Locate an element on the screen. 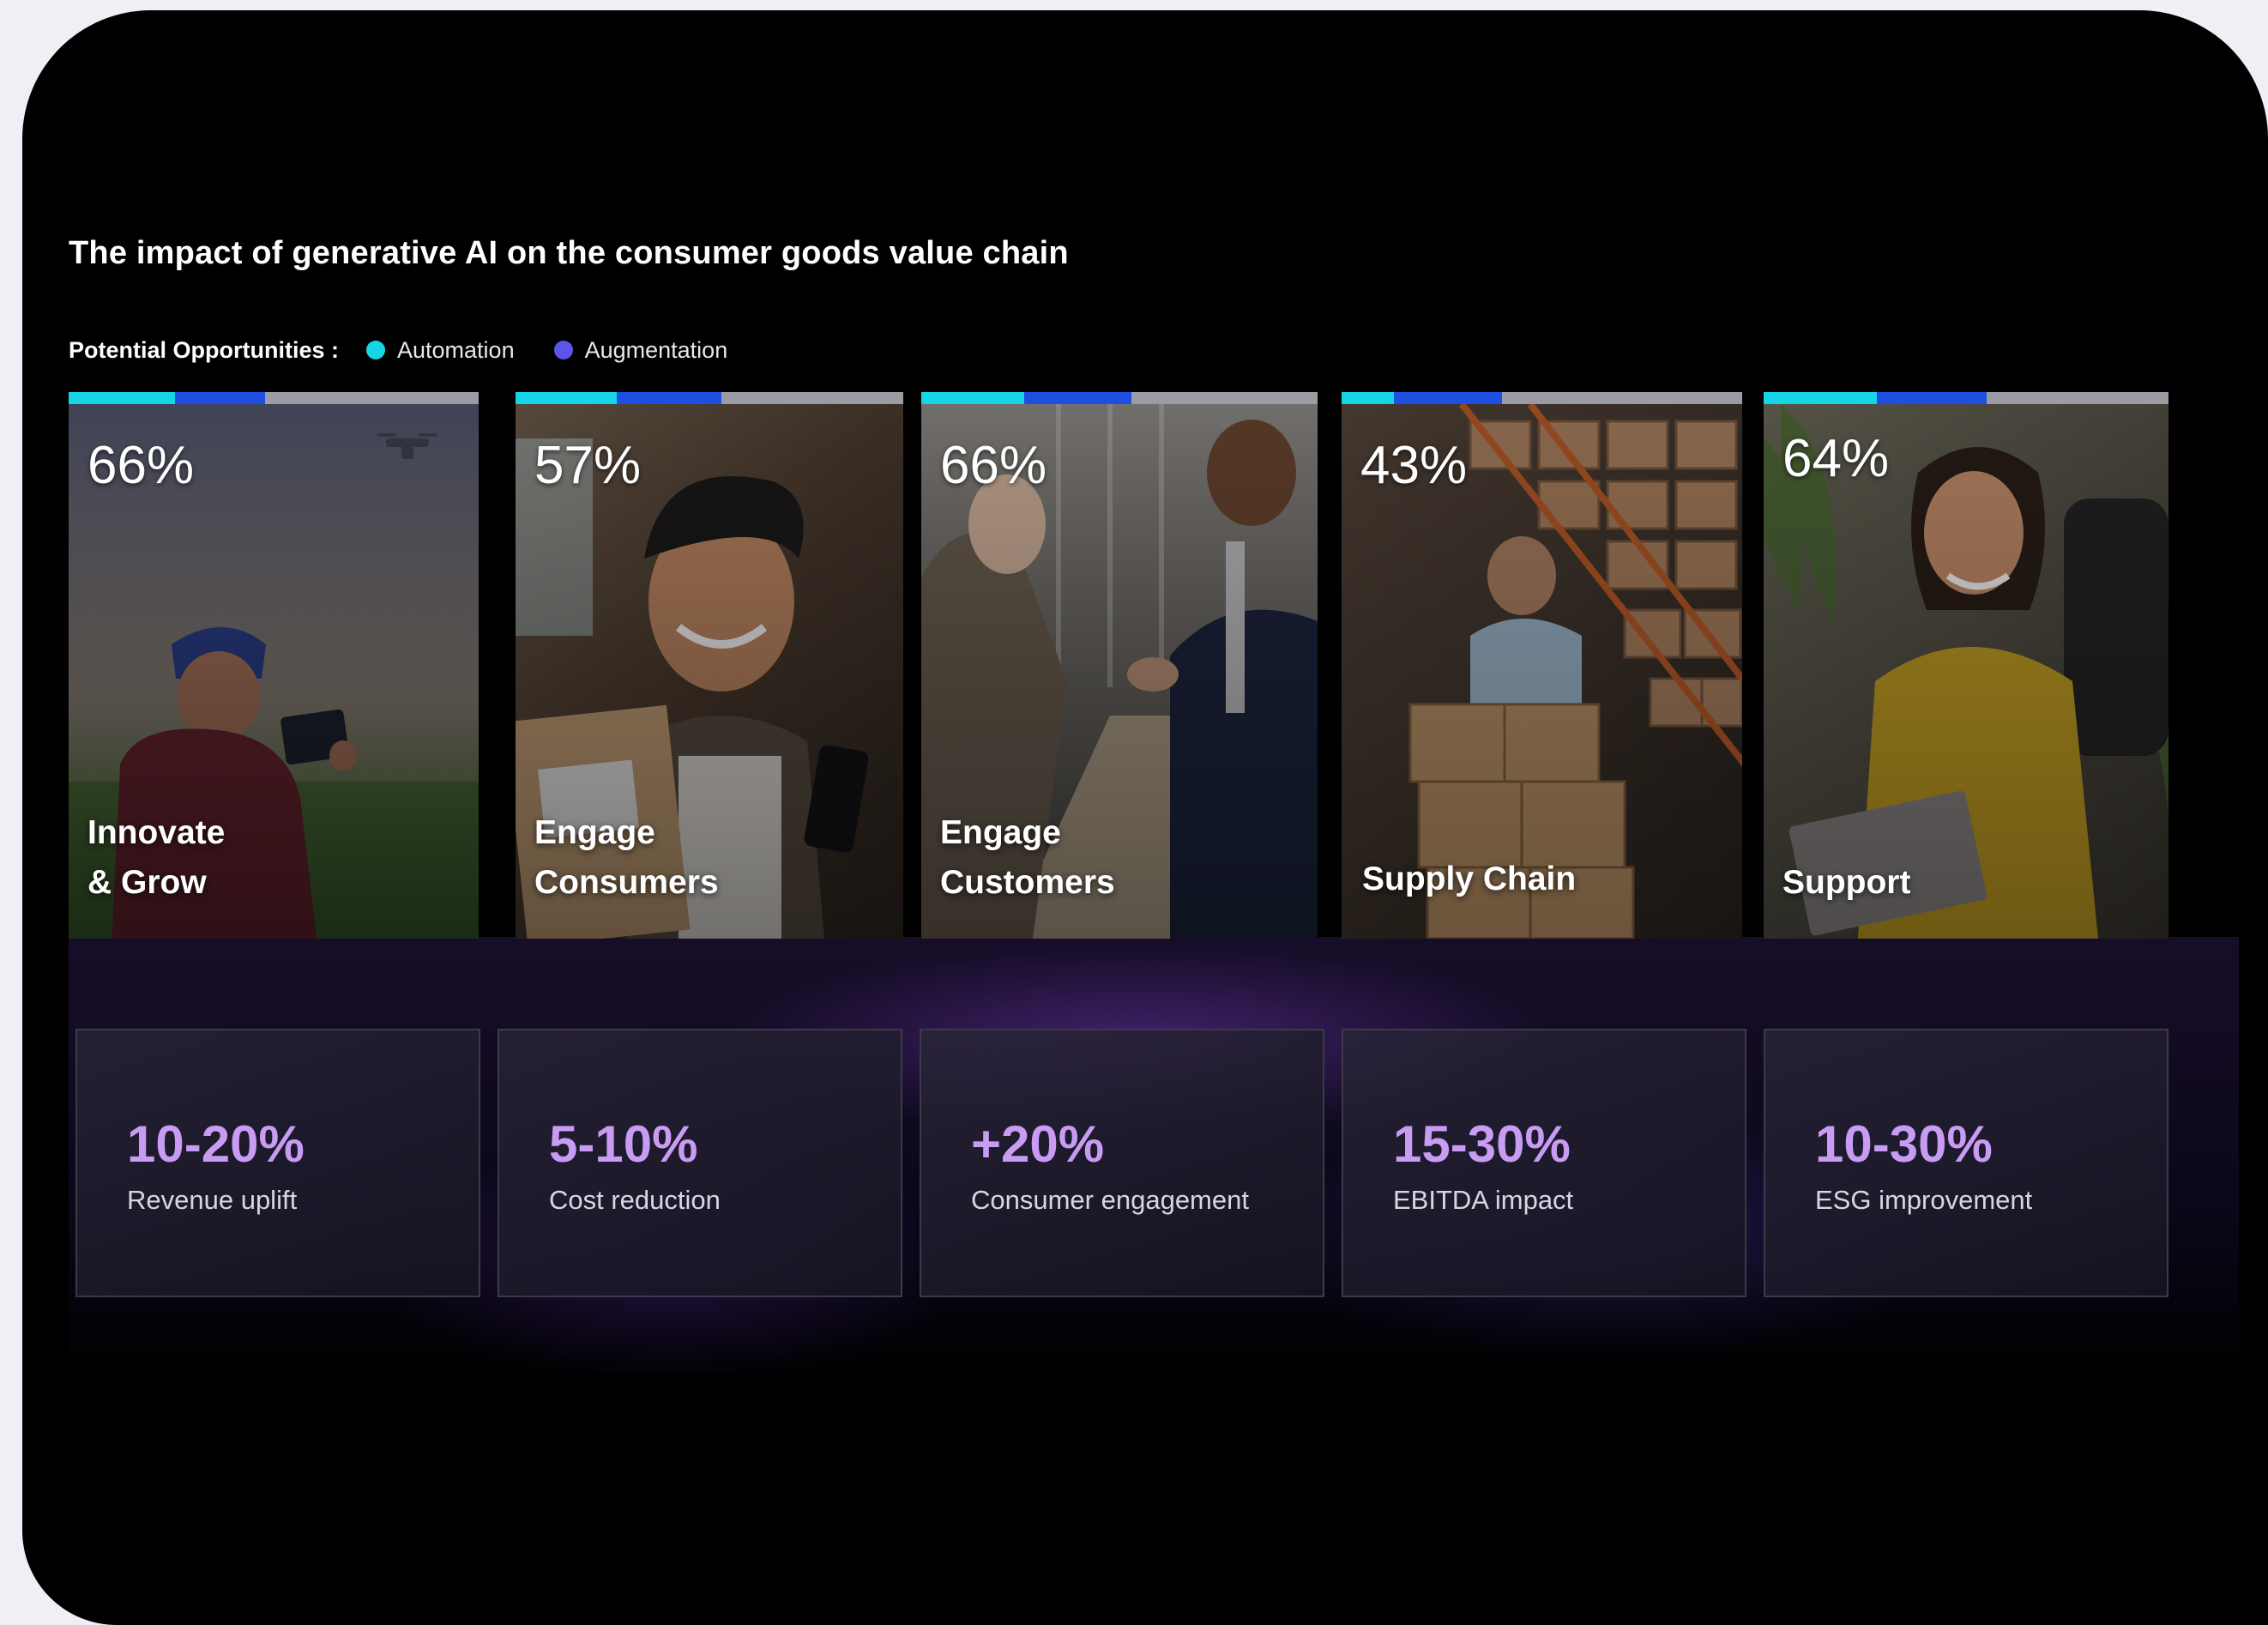 This screenshot has width=2268, height=1625. legend-item-augmentation: Augmentation is located at coordinates (641, 350).